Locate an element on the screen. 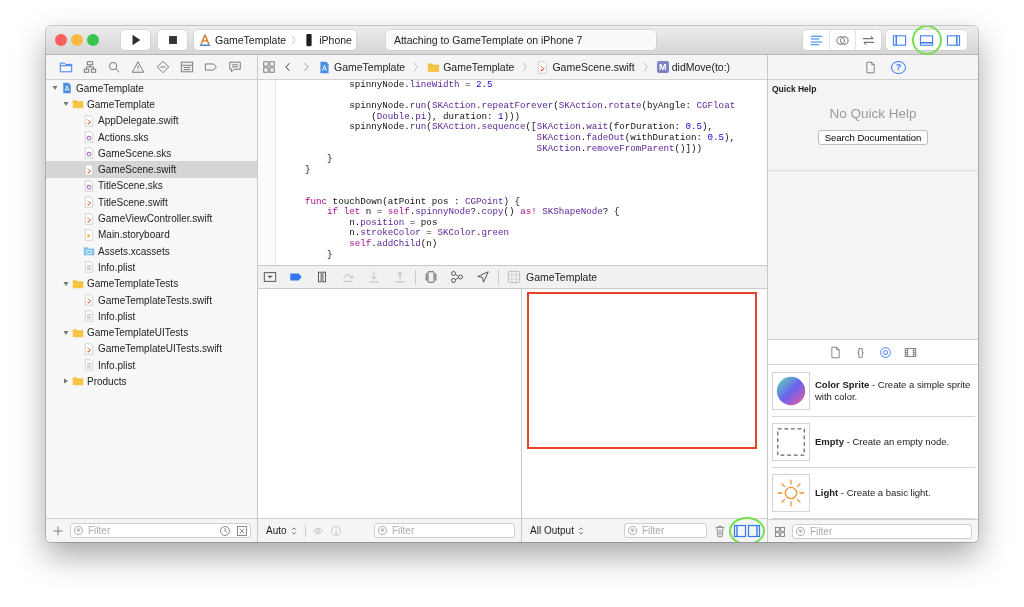 This screenshot has height=607, width=1024. hierarchy-icon is located at coordinates (90, 67).